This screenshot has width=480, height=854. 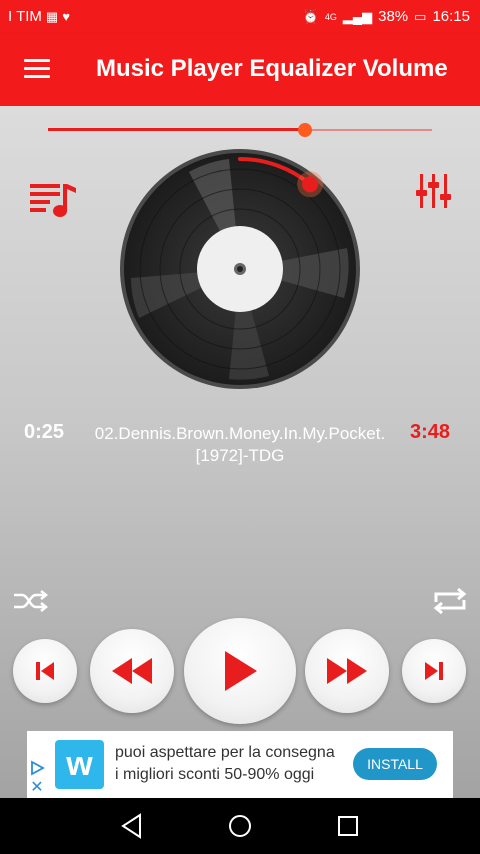 I want to click on shuffle-icon, so click(x=30, y=601).